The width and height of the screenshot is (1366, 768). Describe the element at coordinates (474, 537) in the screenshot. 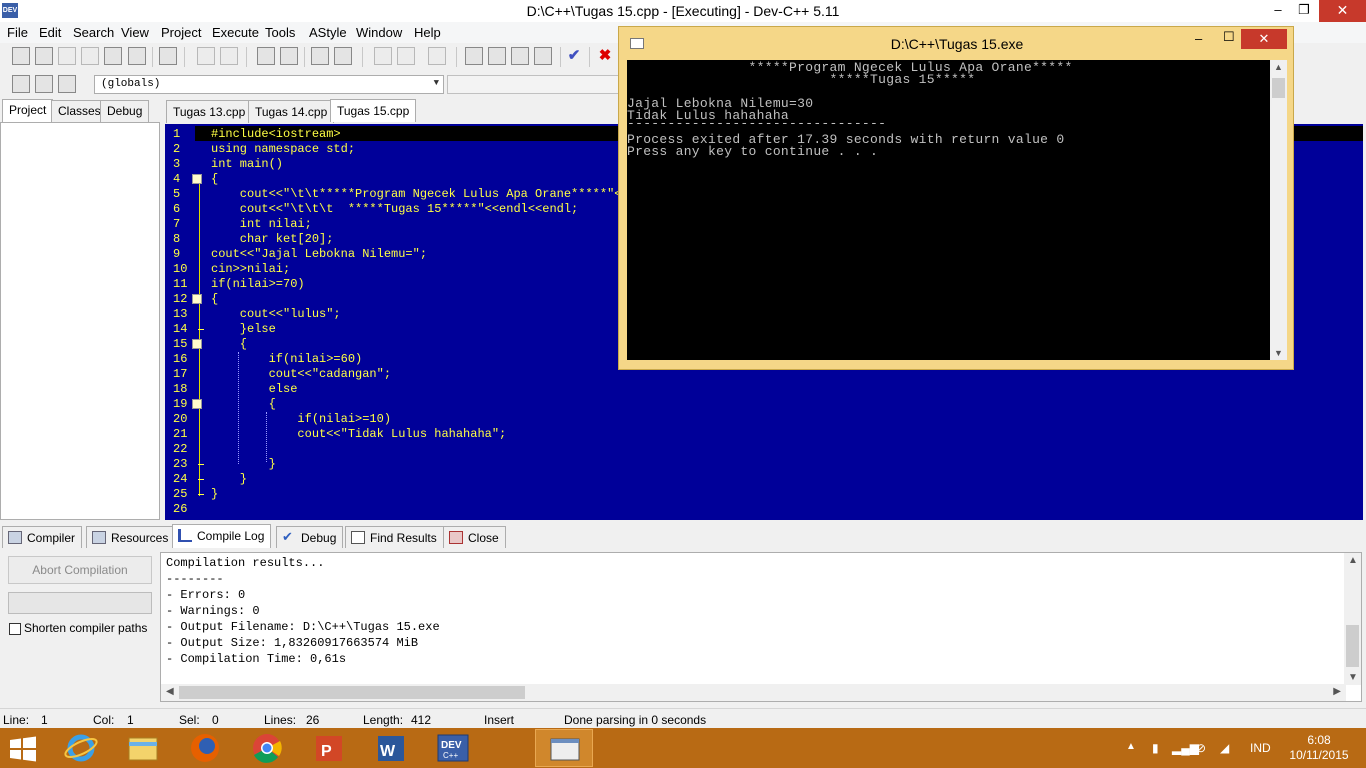

I see `tab-close: Close` at that location.